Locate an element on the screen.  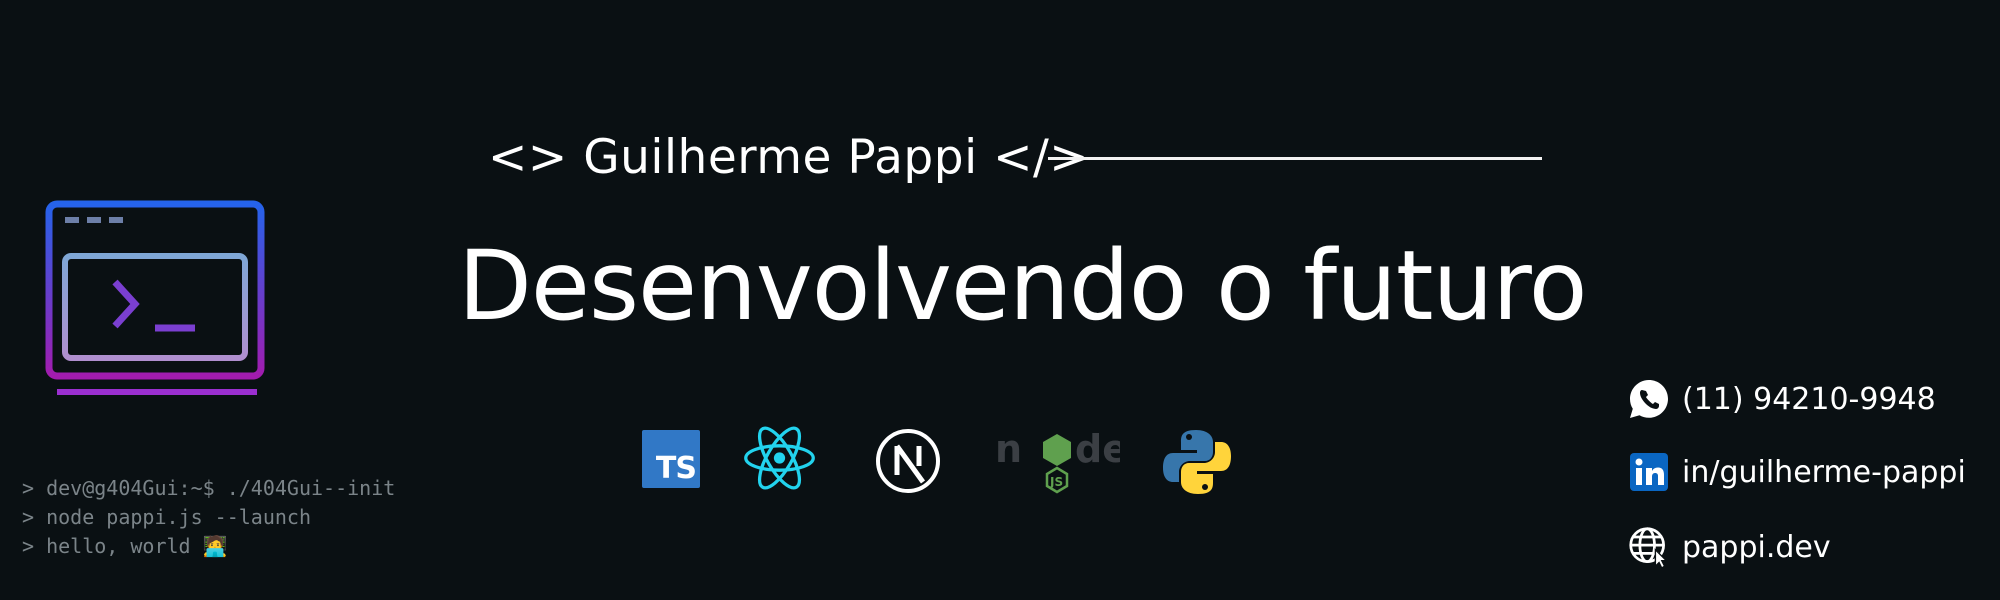
terminal-window-icon is located at coordinates (155, 297).